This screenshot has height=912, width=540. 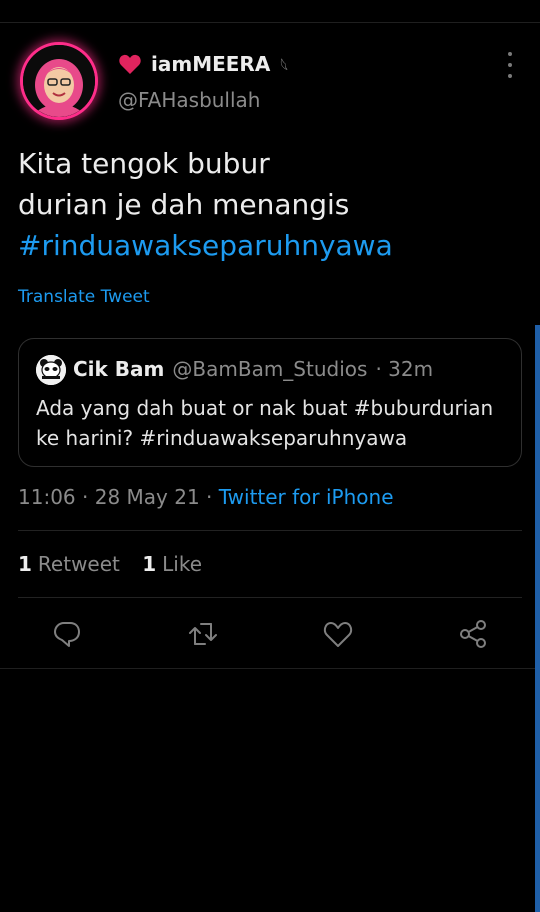 What do you see at coordinates (118, 369) in the screenshot?
I see `quoted-author-name: Cik Bam` at bounding box center [118, 369].